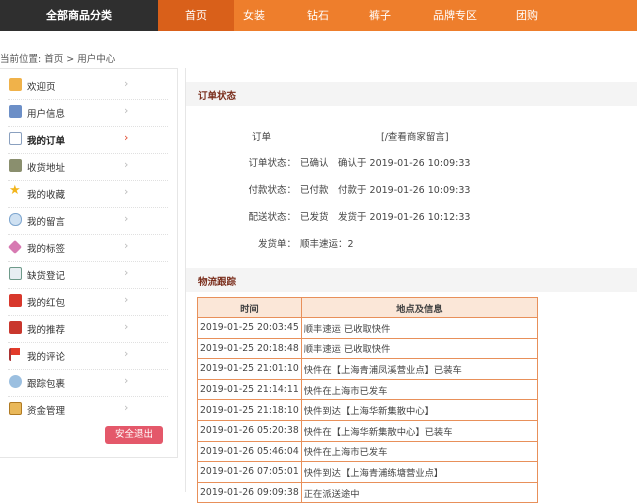 The image size is (637, 503). Describe the element at coordinates (46, 357) in the screenshot. I see `sidebar-item-label: 我的评论` at that location.